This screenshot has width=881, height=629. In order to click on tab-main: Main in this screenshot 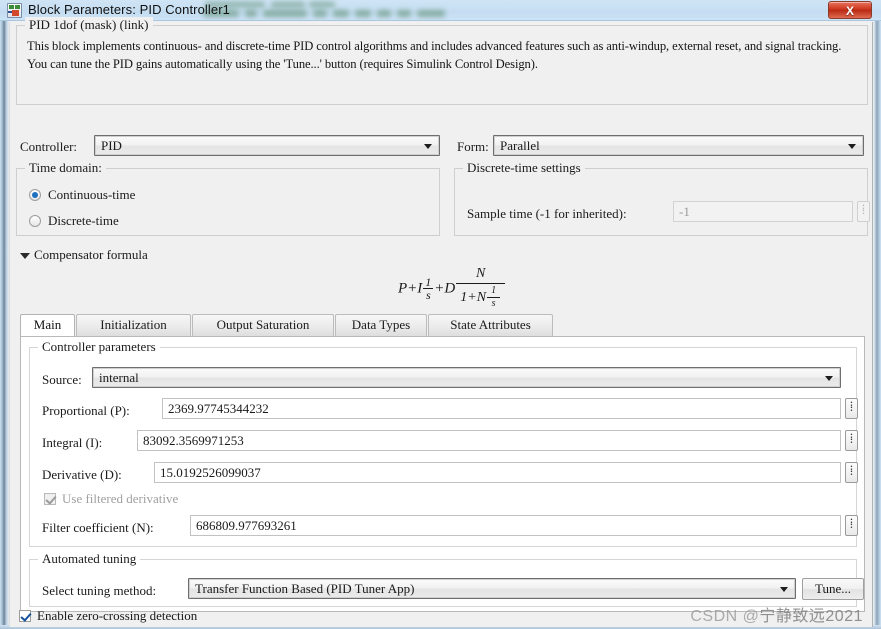, I will do `click(47, 325)`.